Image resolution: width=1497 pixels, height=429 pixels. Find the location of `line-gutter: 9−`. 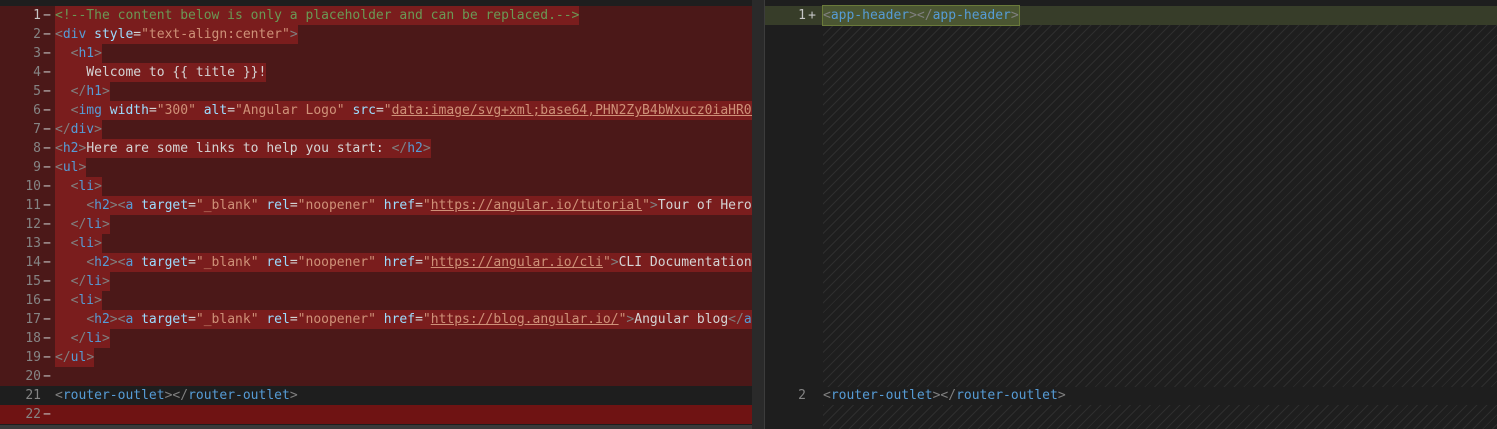

line-gutter: 9− is located at coordinates (27, 167).